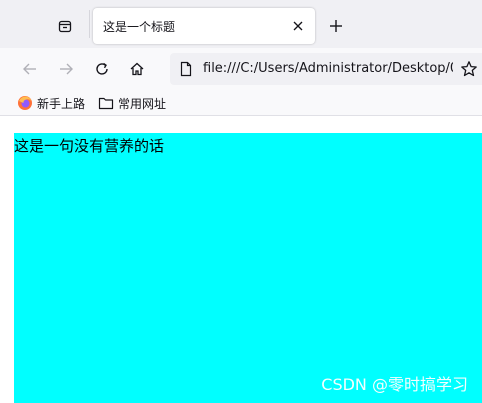 The height and width of the screenshot is (403, 482). What do you see at coordinates (186, 69) in the screenshot?
I see `page-icon` at bounding box center [186, 69].